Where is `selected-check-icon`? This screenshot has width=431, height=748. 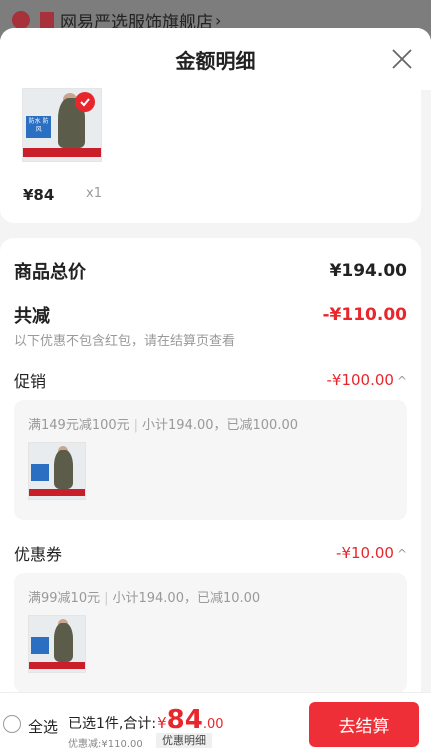
selected-check-icon is located at coordinates (85, 102).